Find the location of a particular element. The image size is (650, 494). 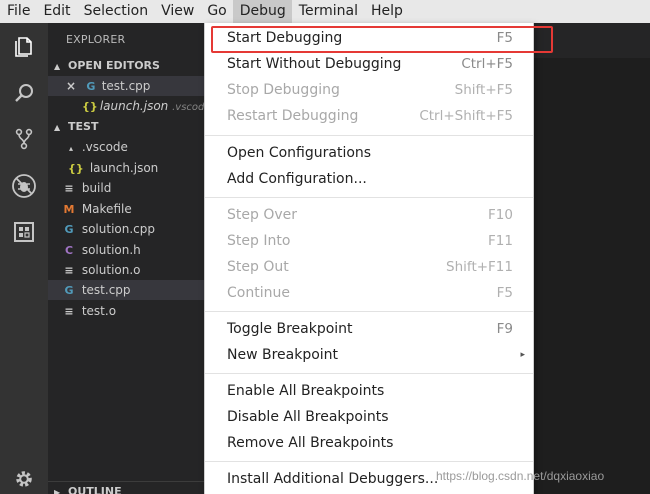

open-editor-test-cpp: × G test.cpp is located at coordinates (126, 86).